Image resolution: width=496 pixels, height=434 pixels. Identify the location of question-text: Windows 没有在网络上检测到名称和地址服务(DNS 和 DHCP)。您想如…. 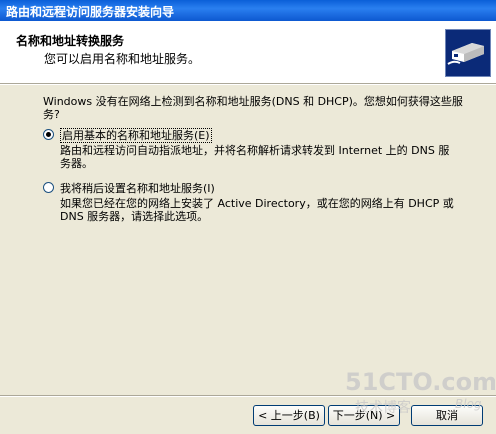
(253, 108).